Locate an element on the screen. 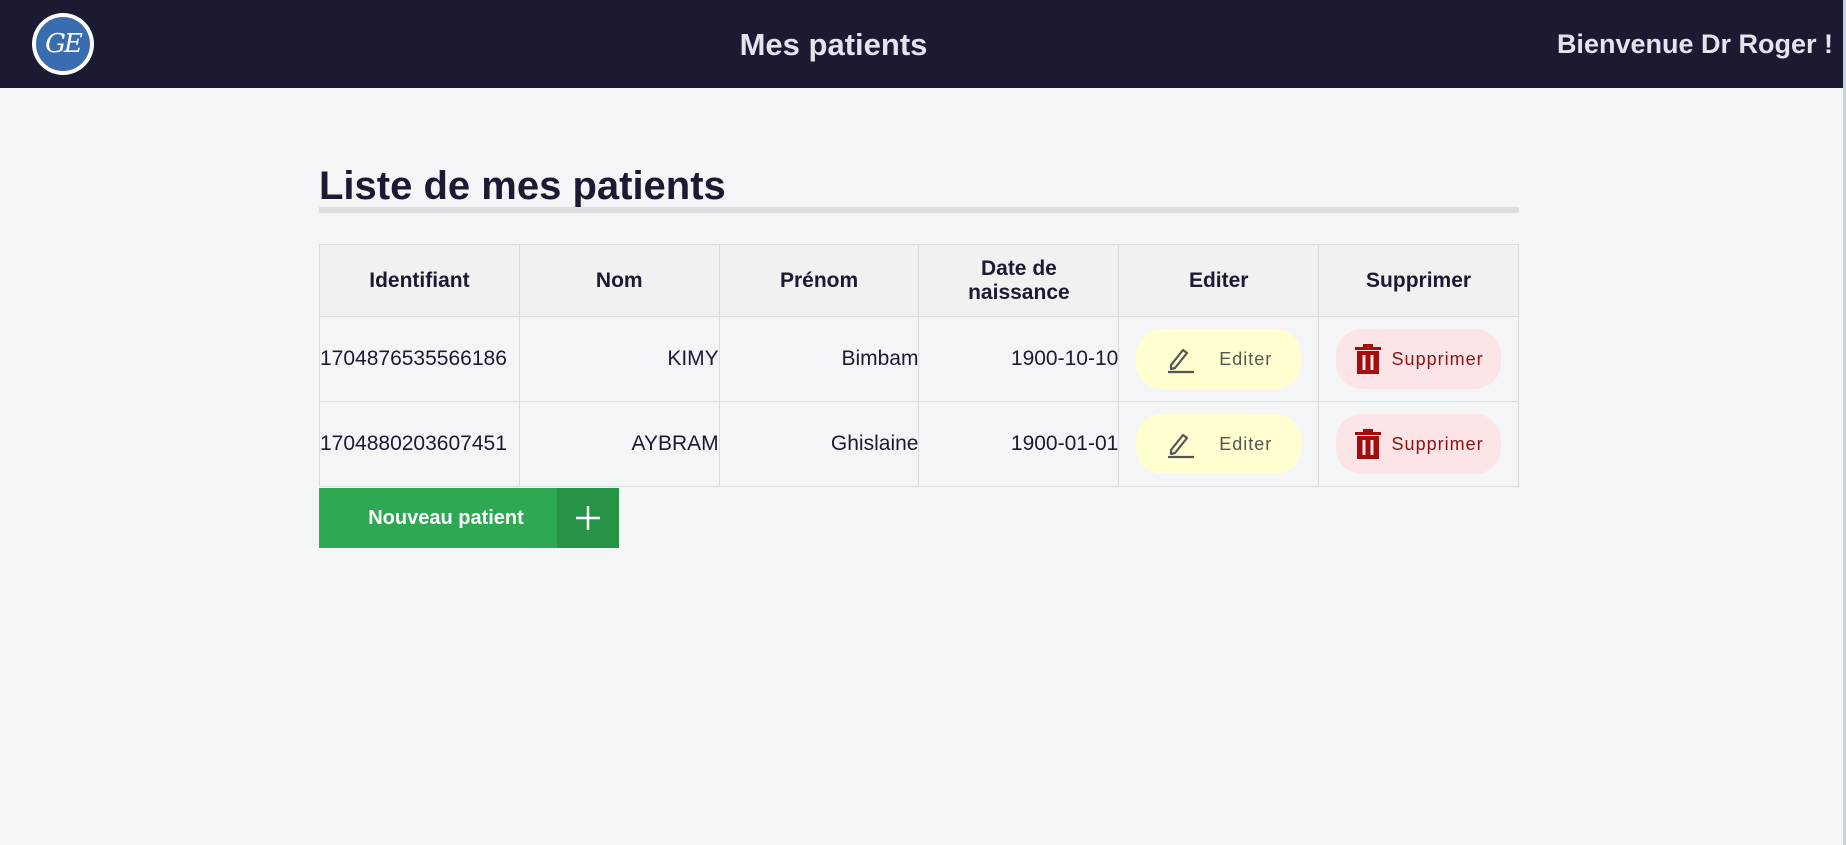 This screenshot has height=845, width=1846. cell-nom: KIMY is located at coordinates (619, 359).